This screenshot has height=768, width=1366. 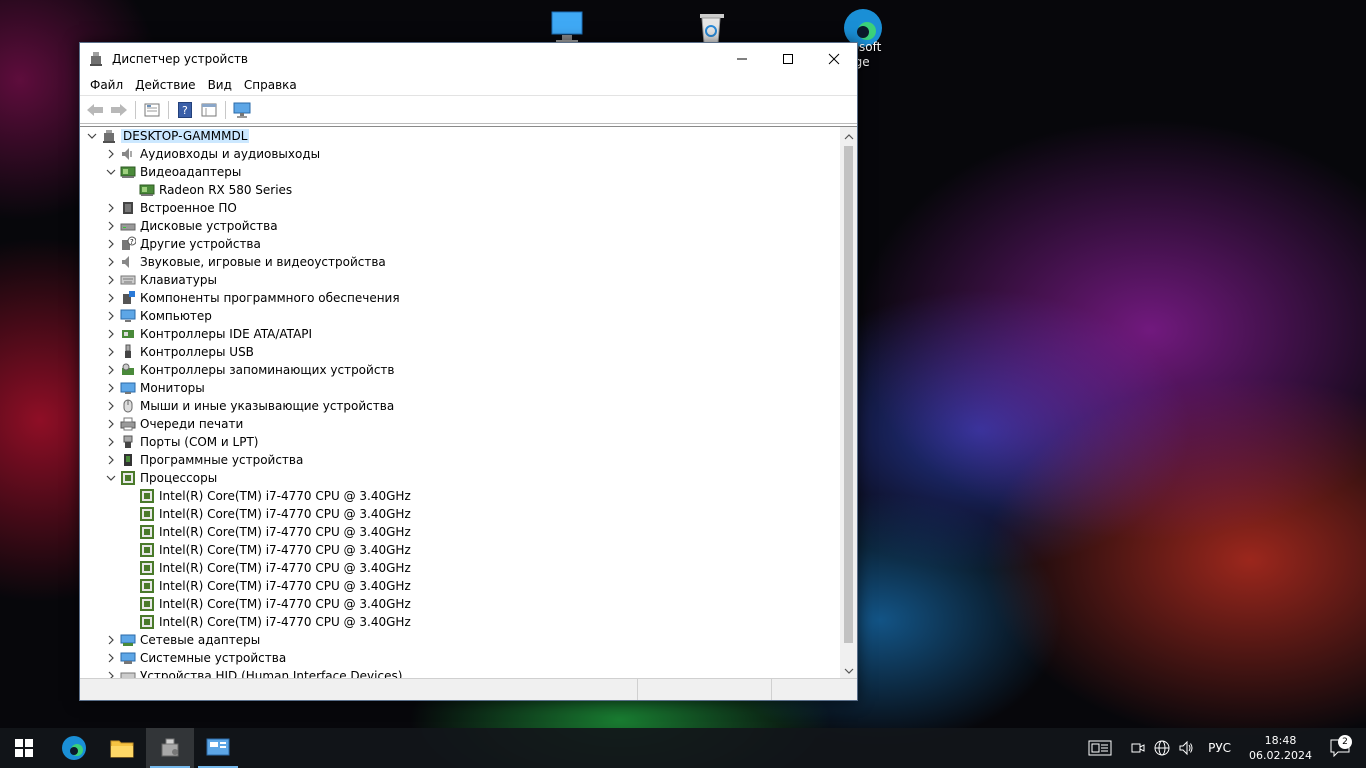 I want to click on back-icon, so click(x=95, y=109).